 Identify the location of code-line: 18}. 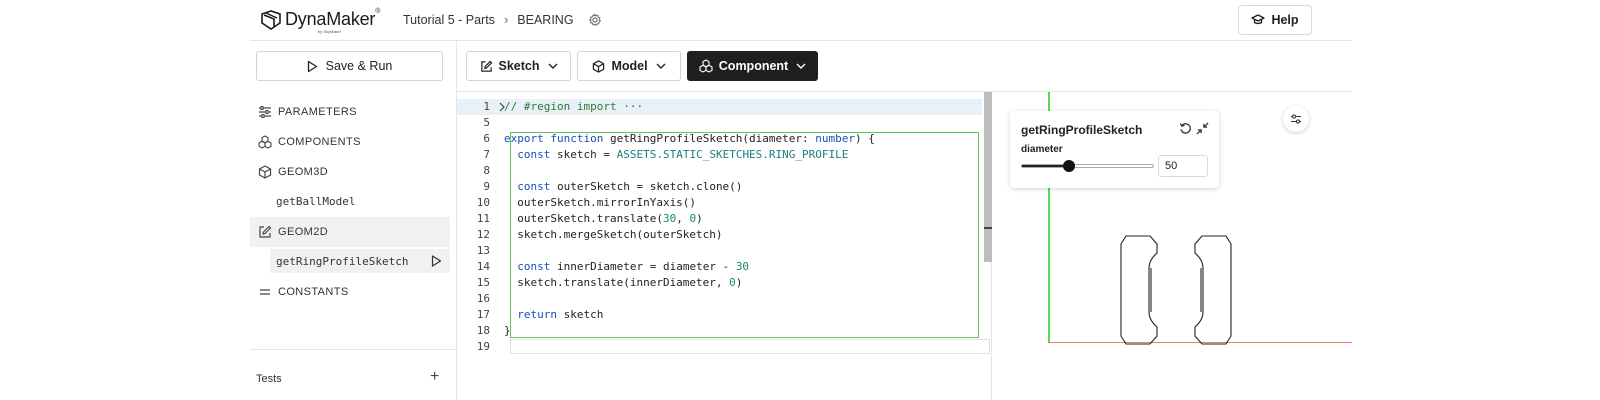
(719, 331).